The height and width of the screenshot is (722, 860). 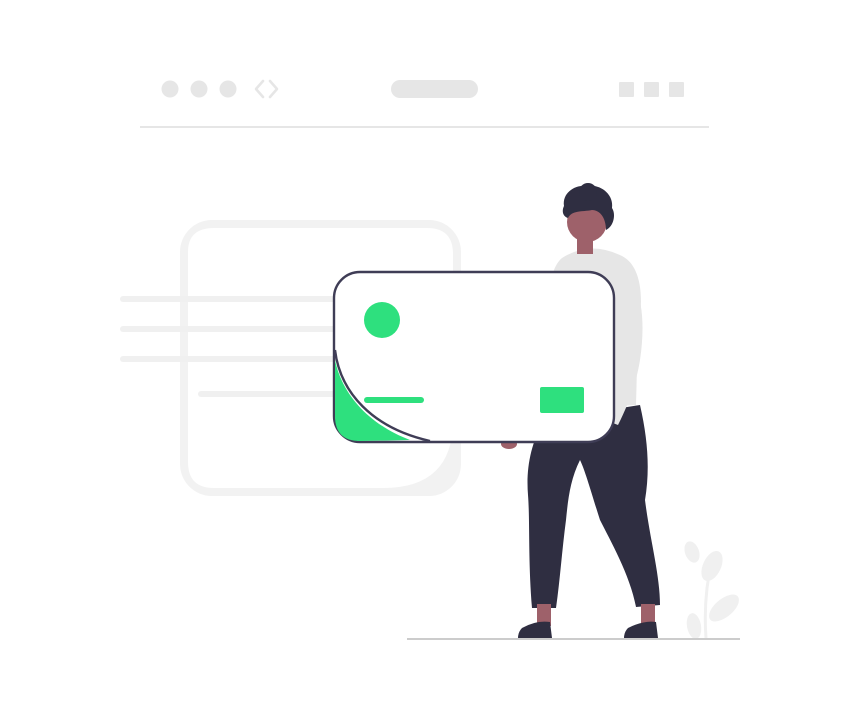 What do you see at coordinates (573, 639) in the screenshot?
I see `ground-line` at bounding box center [573, 639].